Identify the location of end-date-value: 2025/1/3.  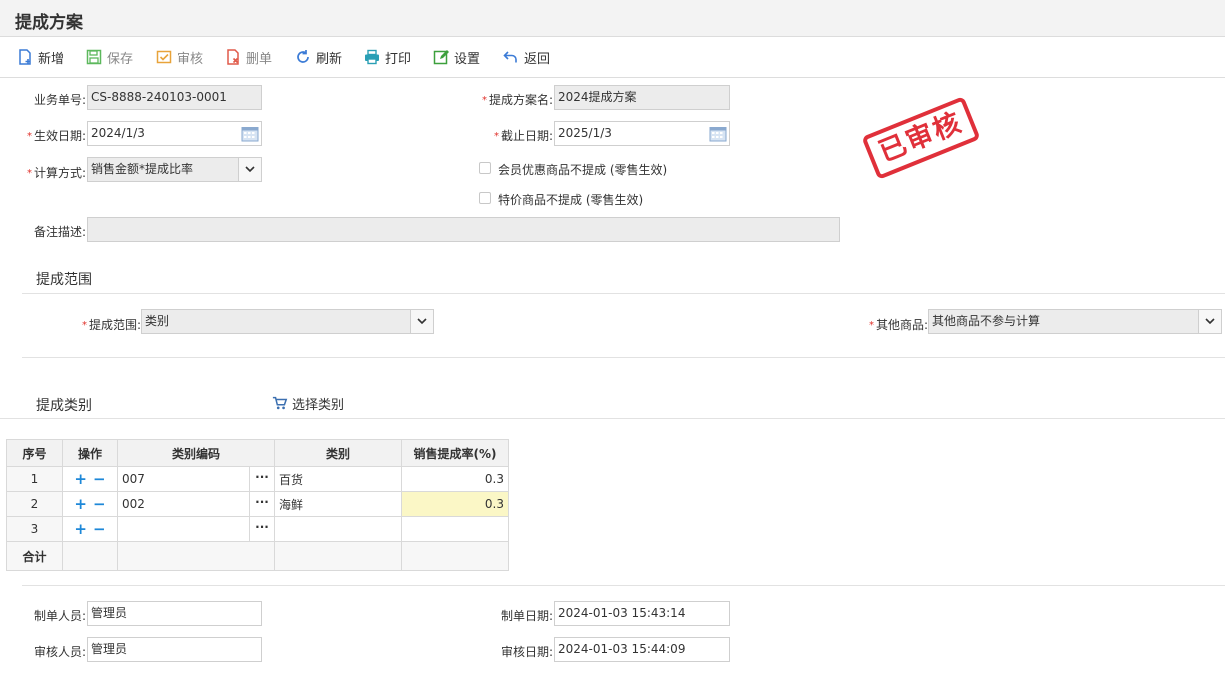
(585, 133).